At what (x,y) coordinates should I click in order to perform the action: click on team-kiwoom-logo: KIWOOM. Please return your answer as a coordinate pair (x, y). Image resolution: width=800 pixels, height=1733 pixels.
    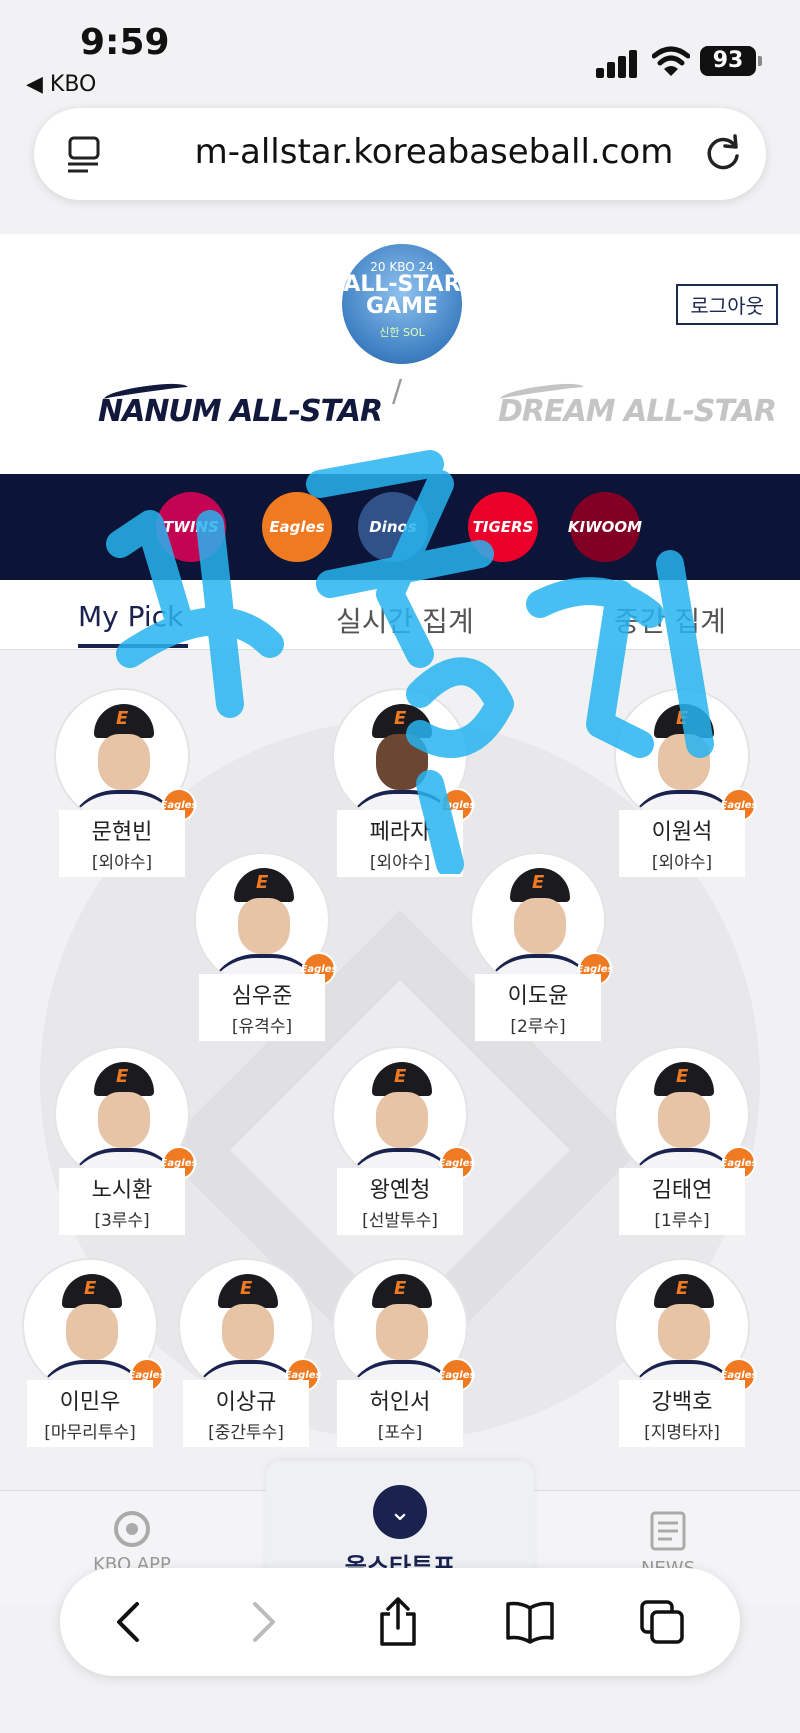
    Looking at the image, I should click on (605, 527).